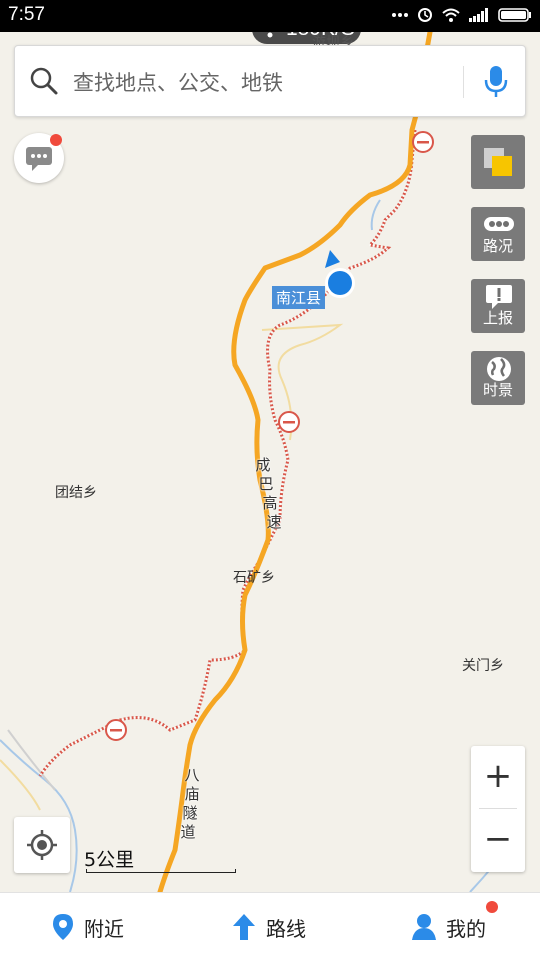 This screenshot has height=960, width=540. I want to click on street-view-label: 时景, so click(497, 390).